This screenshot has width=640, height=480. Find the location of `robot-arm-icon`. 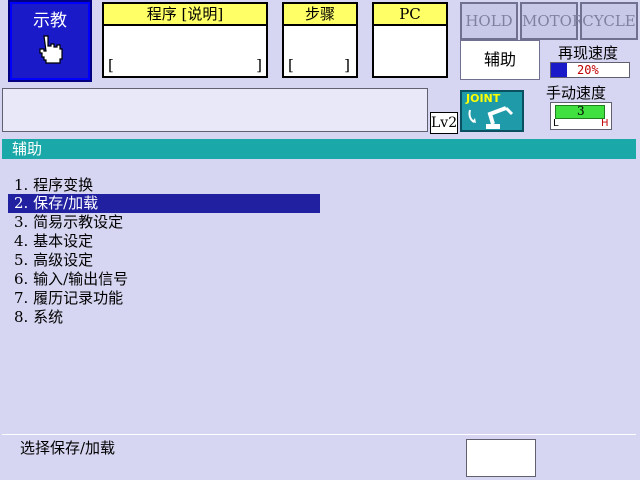

robot-arm-icon is located at coordinates (491, 117).